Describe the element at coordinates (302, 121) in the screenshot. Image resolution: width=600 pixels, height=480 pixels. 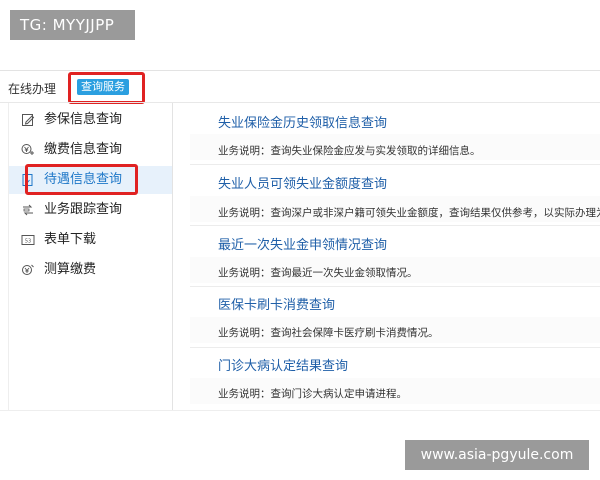
I see `service-title-unemployment-history: 失业保险金历史领取信息查询` at that location.